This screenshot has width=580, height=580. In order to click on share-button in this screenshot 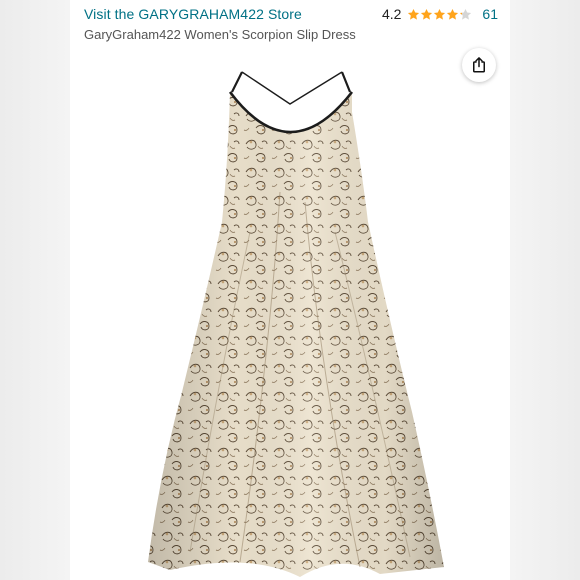, I will do `click(479, 65)`.